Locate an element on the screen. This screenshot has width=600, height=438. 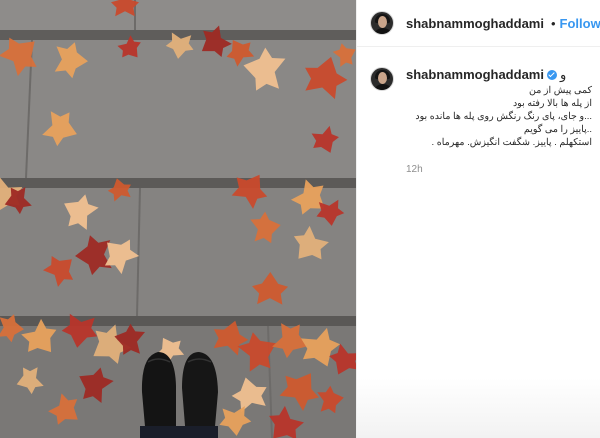
header-username: shabnammoghaddami is located at coordinates (475, 23).